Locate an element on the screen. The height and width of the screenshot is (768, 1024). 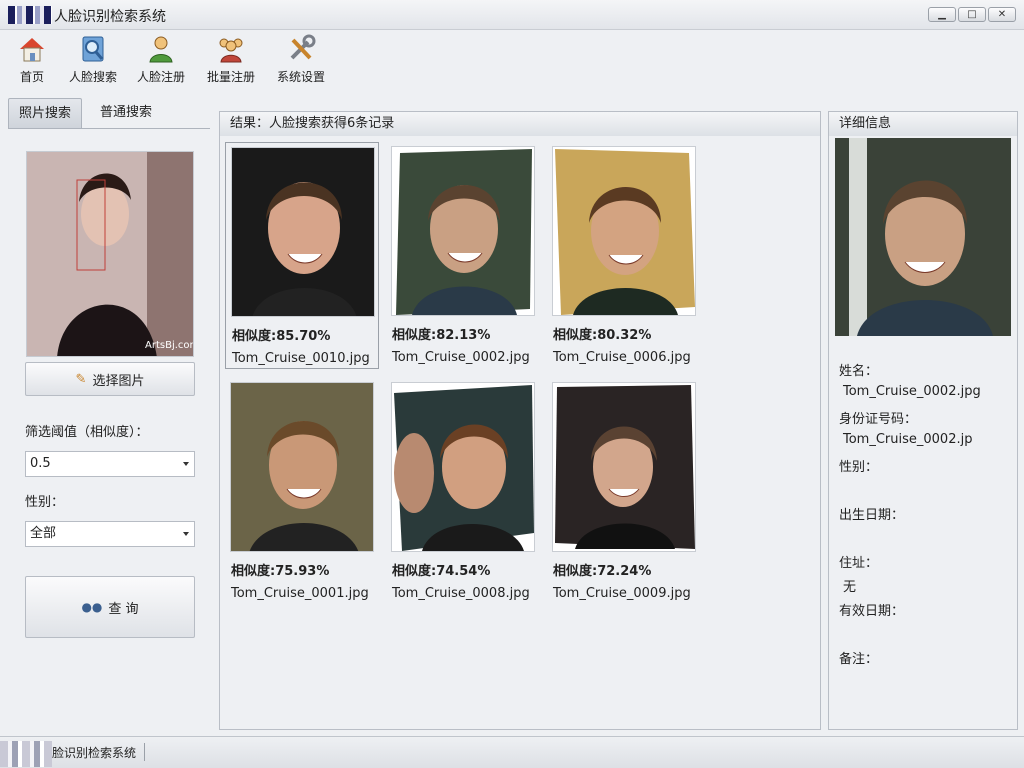
result-card: 相似度:82.13% Tom_Cruise_0002.jpg is located at coordinates (463, 255).